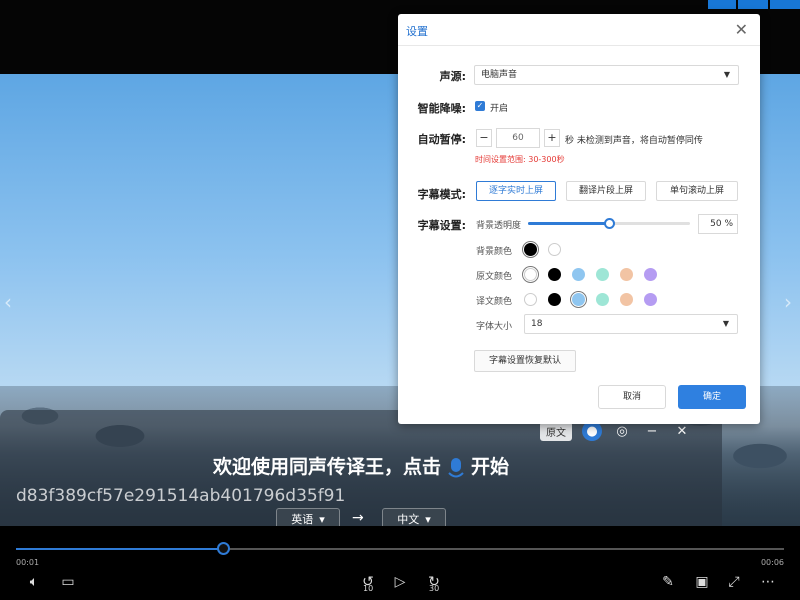 The height and width of the screenshot is (600, 800). Describe the element at coordinates (224, 548) in the screenshot. I see `progress-handle` at that location.